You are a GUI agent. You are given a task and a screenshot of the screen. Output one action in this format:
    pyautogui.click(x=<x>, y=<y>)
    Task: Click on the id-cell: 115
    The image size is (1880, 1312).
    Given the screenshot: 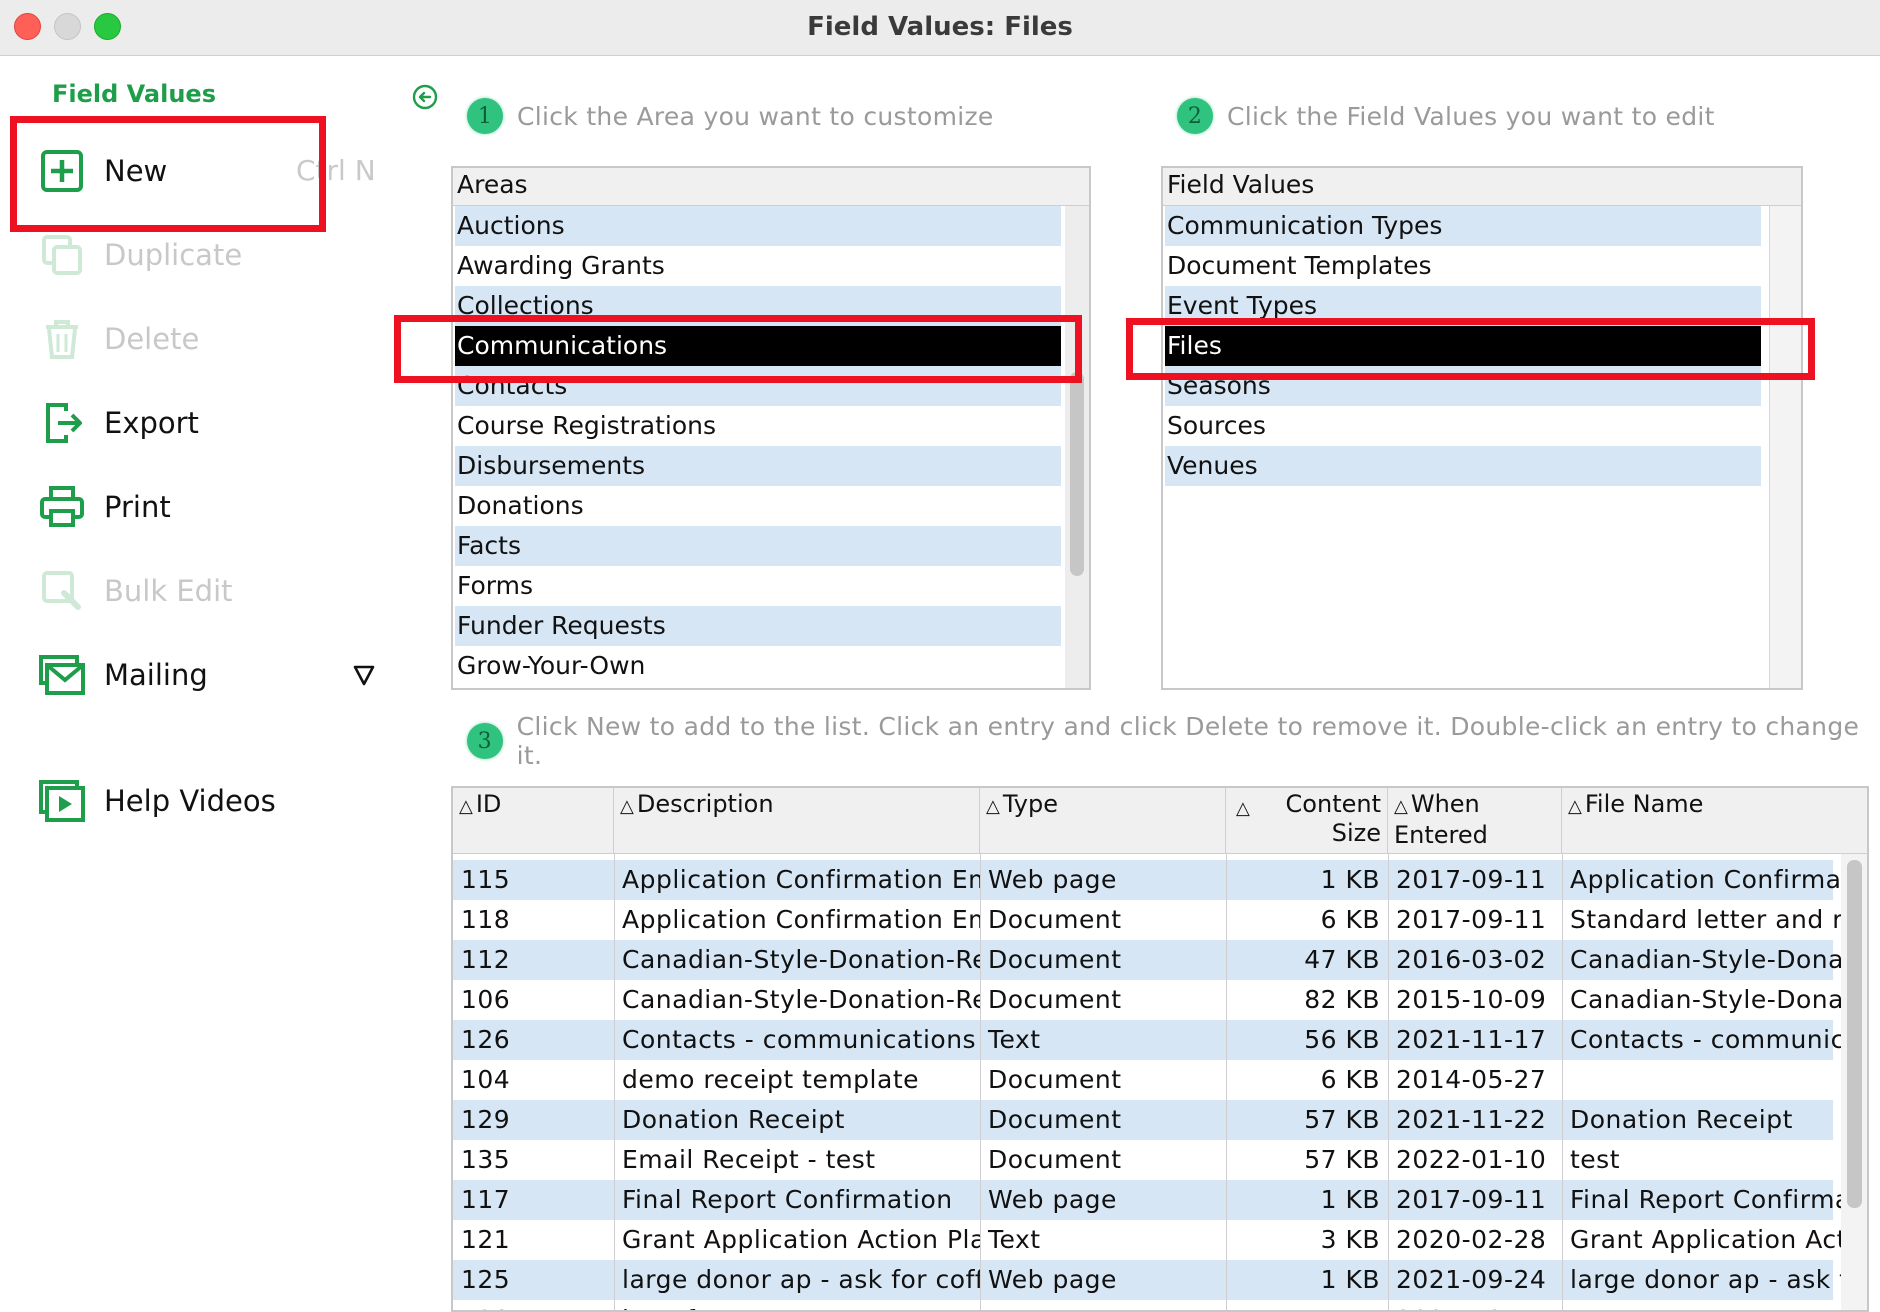 What is the action you would take?
    pyautogui.click(x=486, y=879)
    